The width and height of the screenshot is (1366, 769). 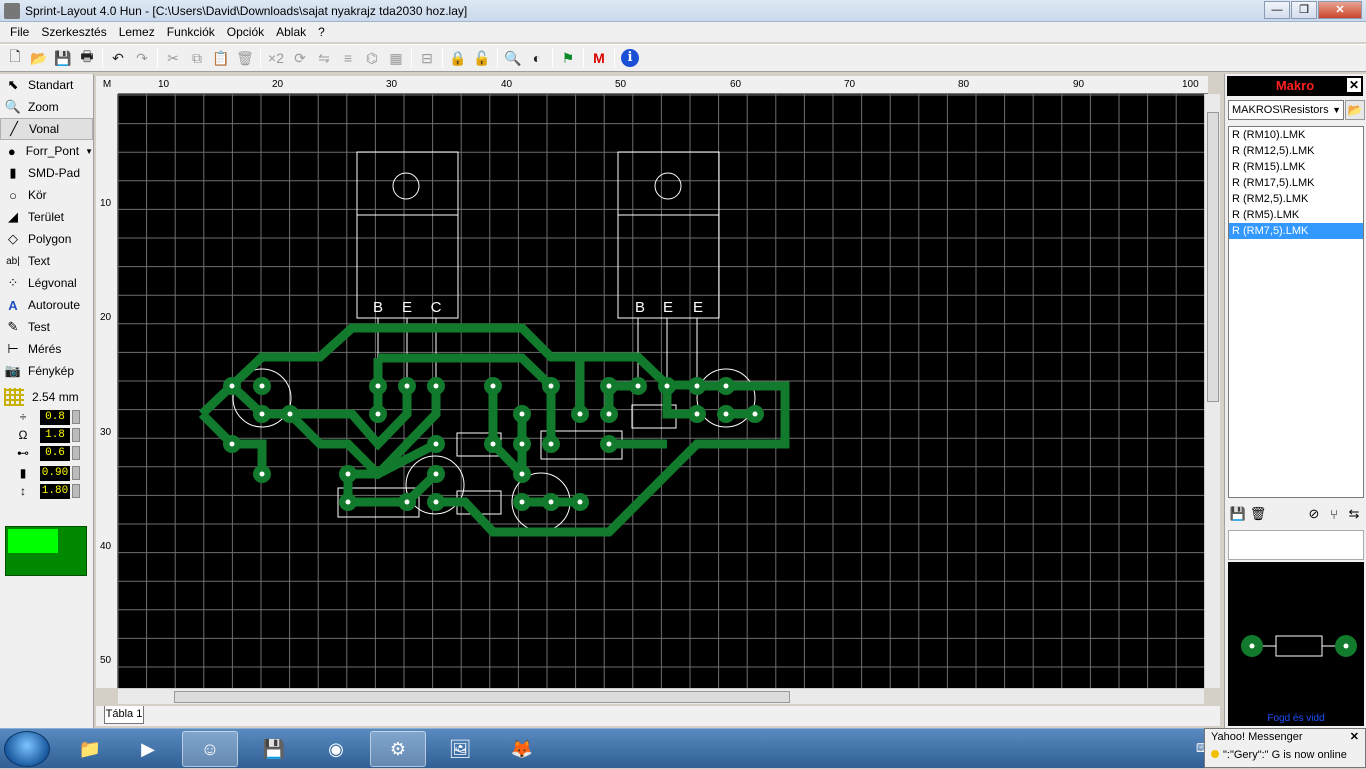 What do you see at coordinates (76, 453) in the screenshot?
I see `pad-inner-spinner` at bounding box center [76, 453].